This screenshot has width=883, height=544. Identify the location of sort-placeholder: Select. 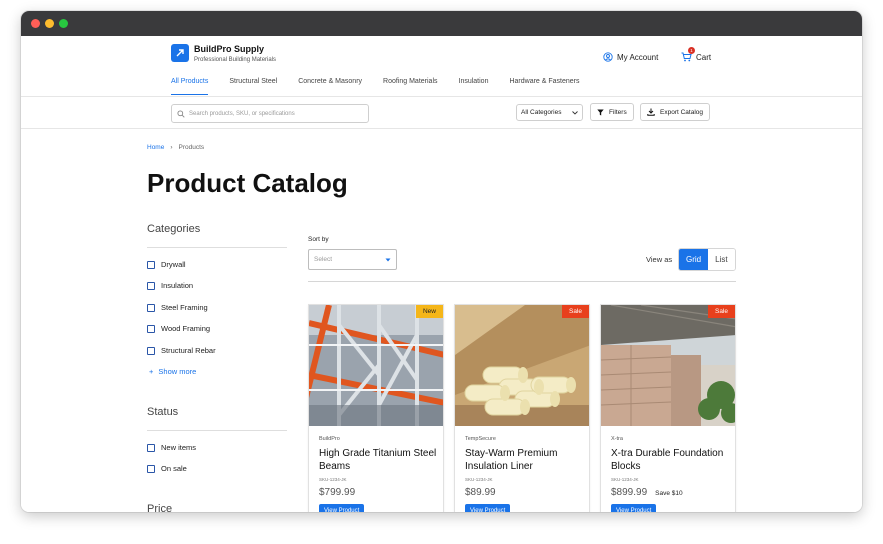
(323, 259).